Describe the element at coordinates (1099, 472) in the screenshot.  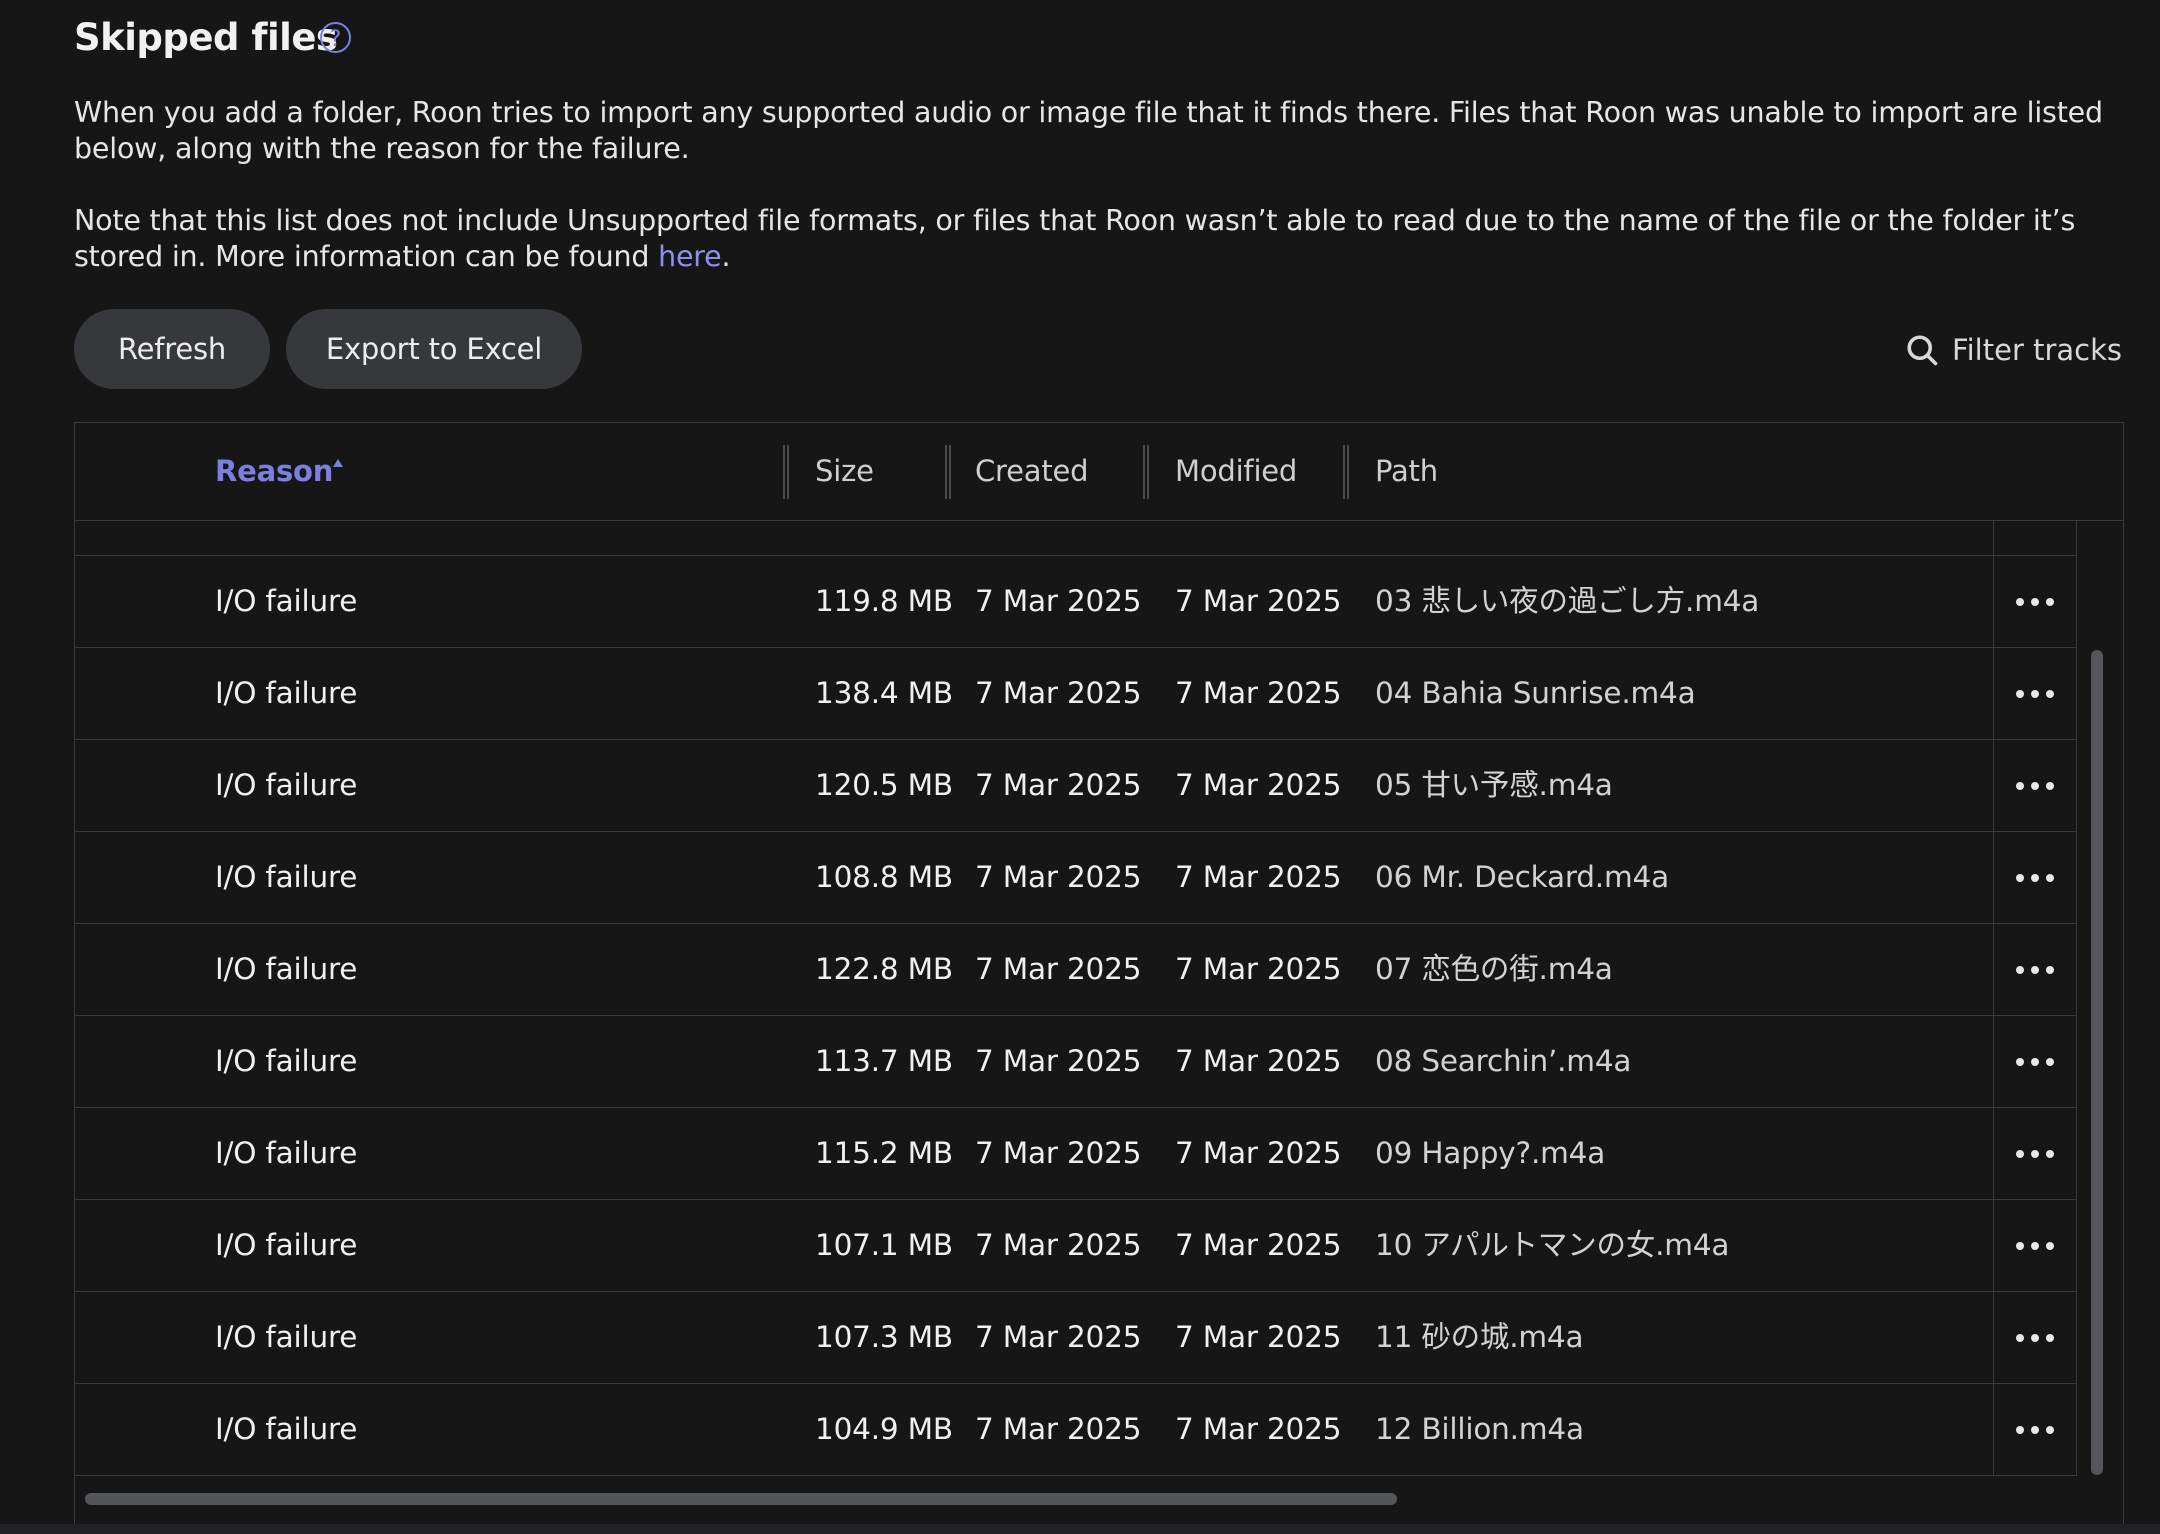
I see `table-header: Reason Size Created Modified Path` at that location.